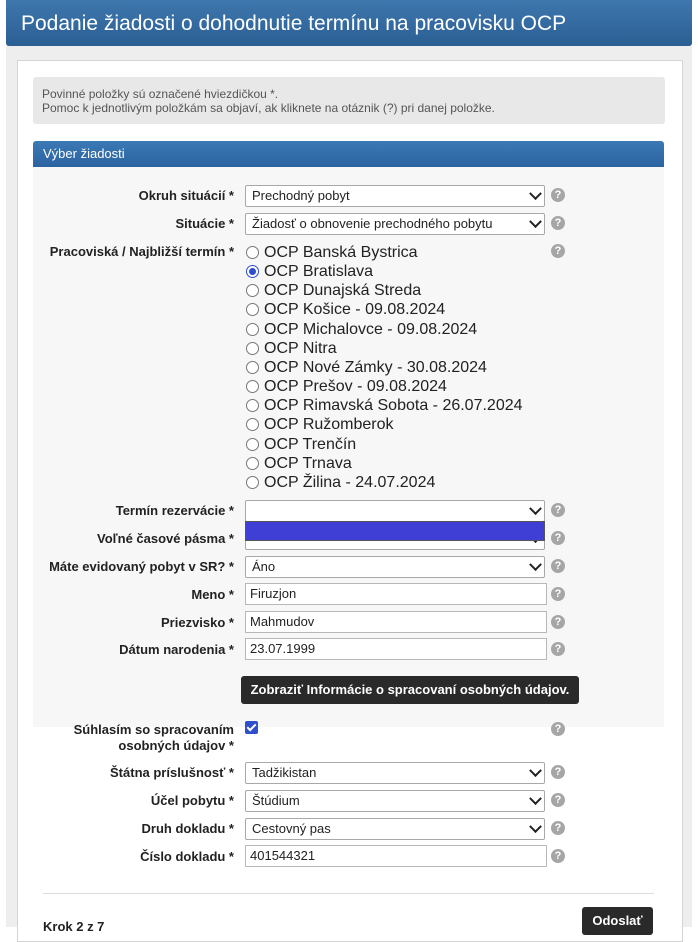  What do you see at coordinates (396, 622) in the screenshot?
I see `priezvisko-input: Mahmudov` at bounding box center [396, 622].